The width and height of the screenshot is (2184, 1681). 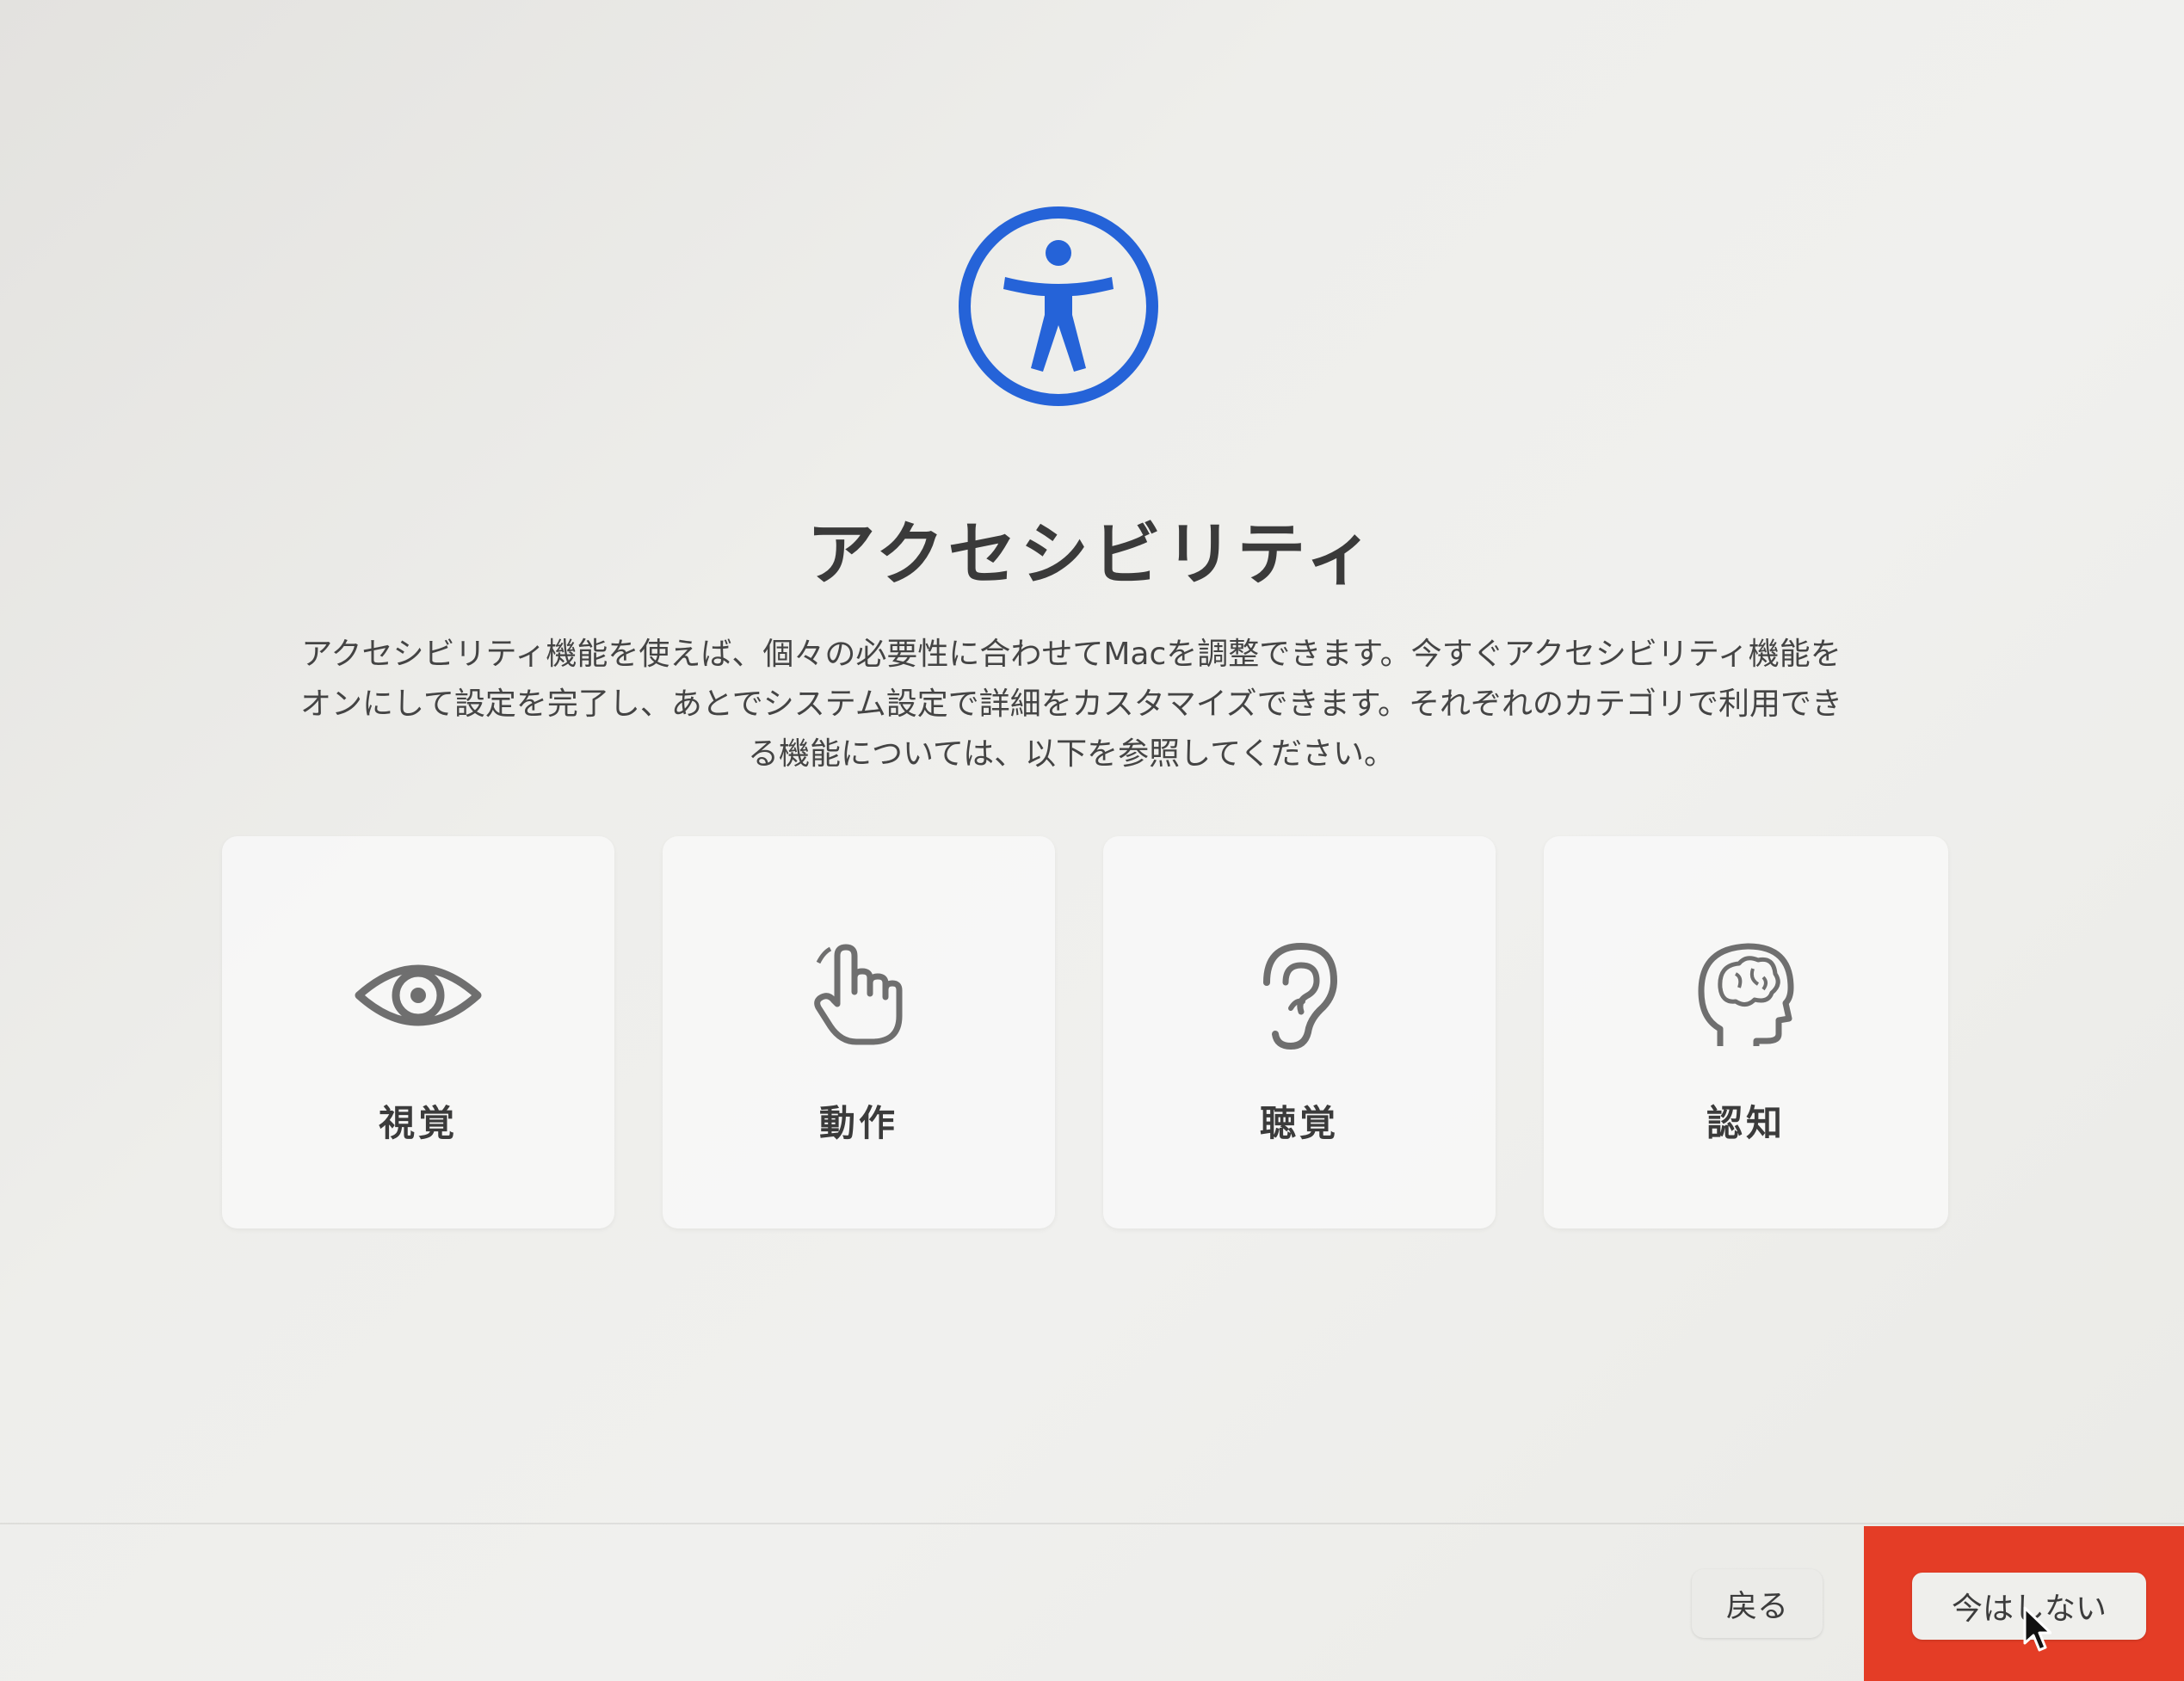 What do you see at coordinates (858, 1123) in the screenshot?
I see `category-label-motor: 動作` at bounding box center [858, 1123].